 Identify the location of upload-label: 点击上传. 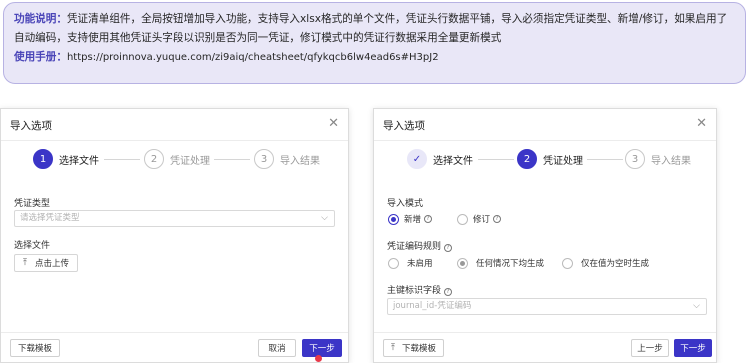
(51, 264).